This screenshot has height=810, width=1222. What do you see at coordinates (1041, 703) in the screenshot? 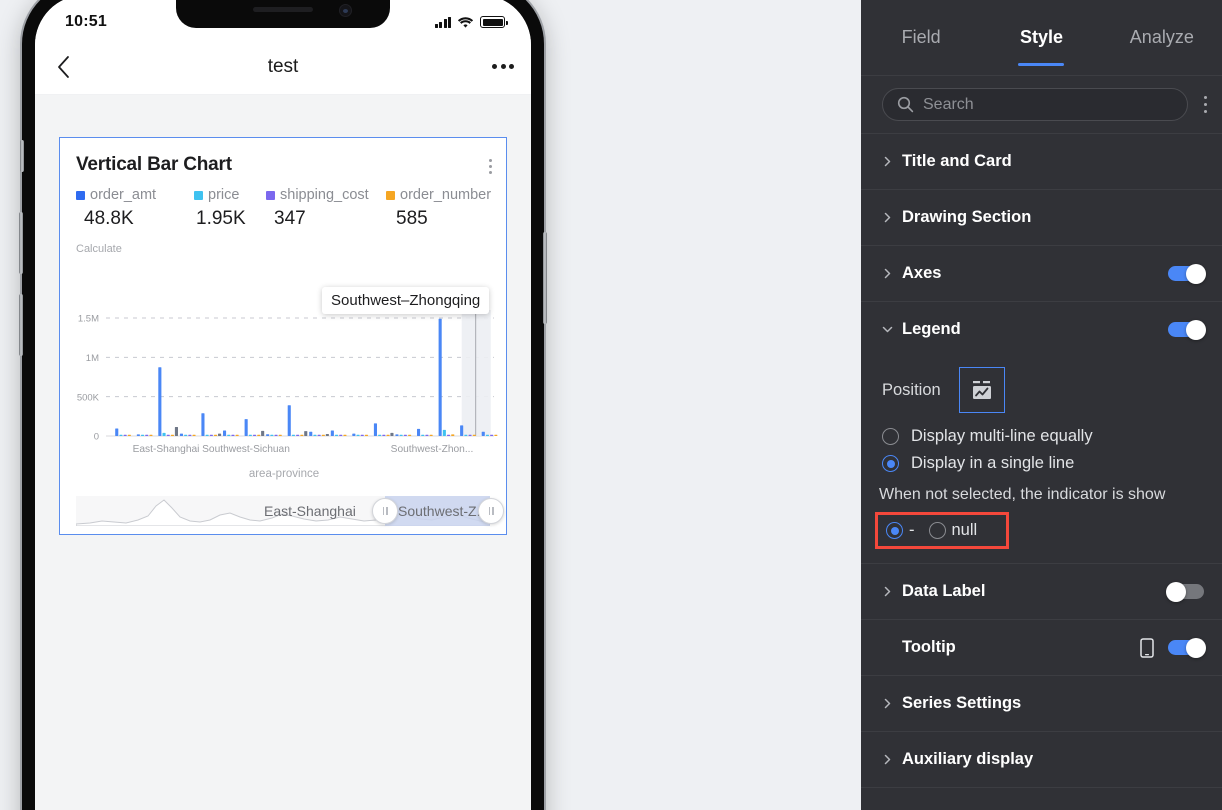
I see `section-header-series-settings: Series Settings` at bounding box center [1041, 703].